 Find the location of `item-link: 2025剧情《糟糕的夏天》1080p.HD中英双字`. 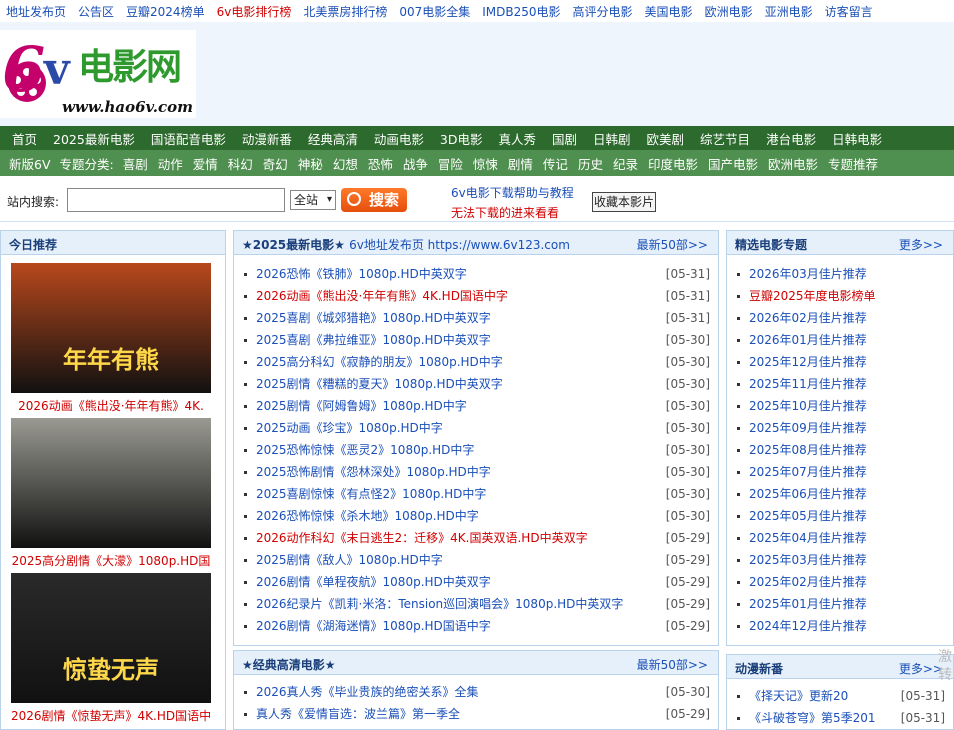

item-link: 2025剧情《糟糕的夏天》1080p.HD中英双字 is located at coordinates (379, 384).